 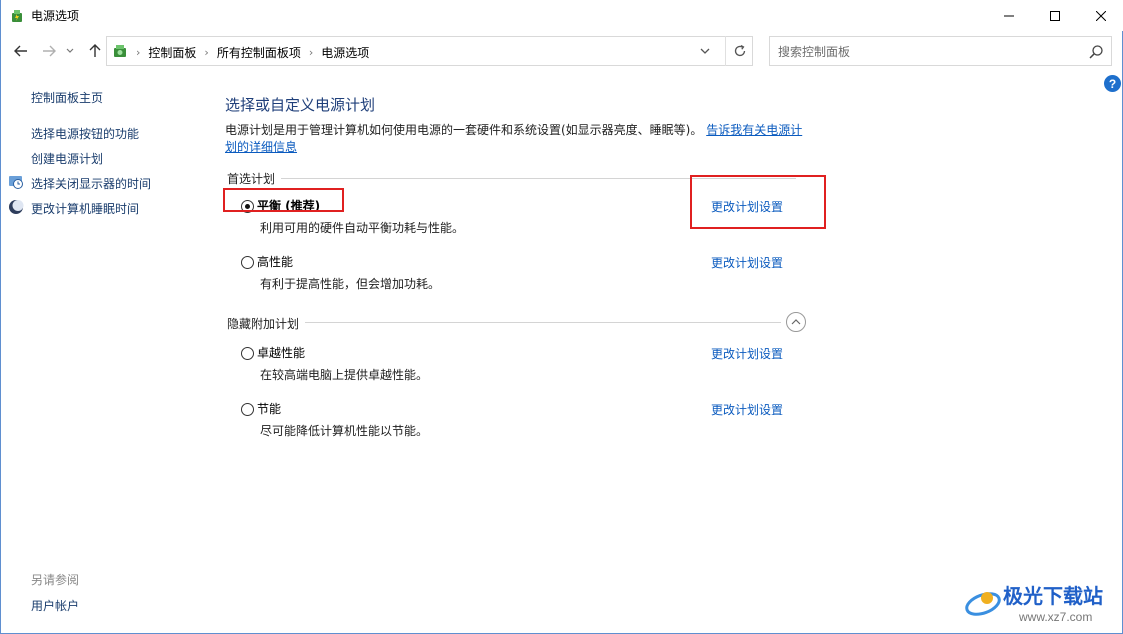 What do you see at coordinates (283, 200) in the screenshot?
I see `highlight-box-balanced-plan` at bounding box center [283, 200].